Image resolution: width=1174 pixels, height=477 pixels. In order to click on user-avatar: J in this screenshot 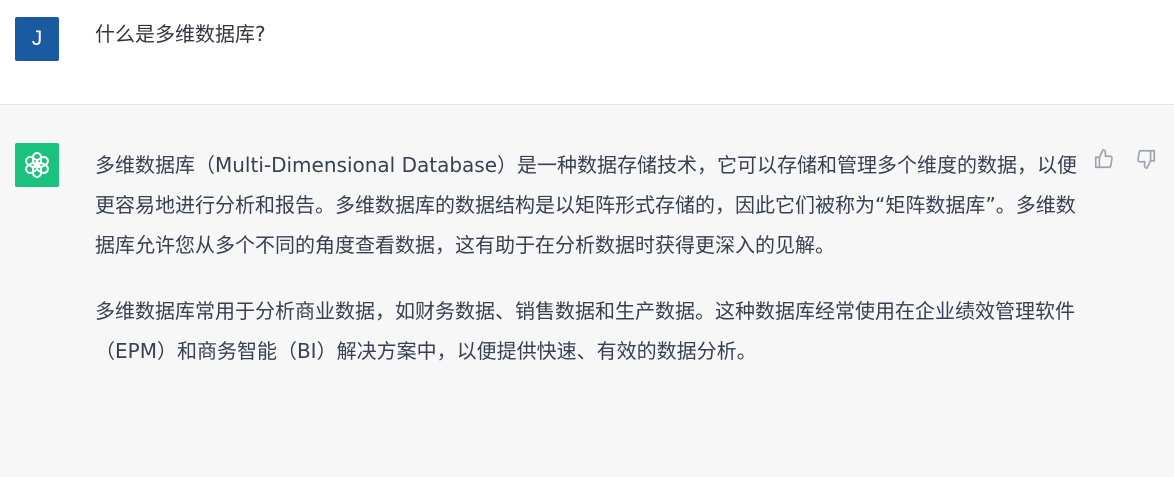, I will do `click(37, 39)`.